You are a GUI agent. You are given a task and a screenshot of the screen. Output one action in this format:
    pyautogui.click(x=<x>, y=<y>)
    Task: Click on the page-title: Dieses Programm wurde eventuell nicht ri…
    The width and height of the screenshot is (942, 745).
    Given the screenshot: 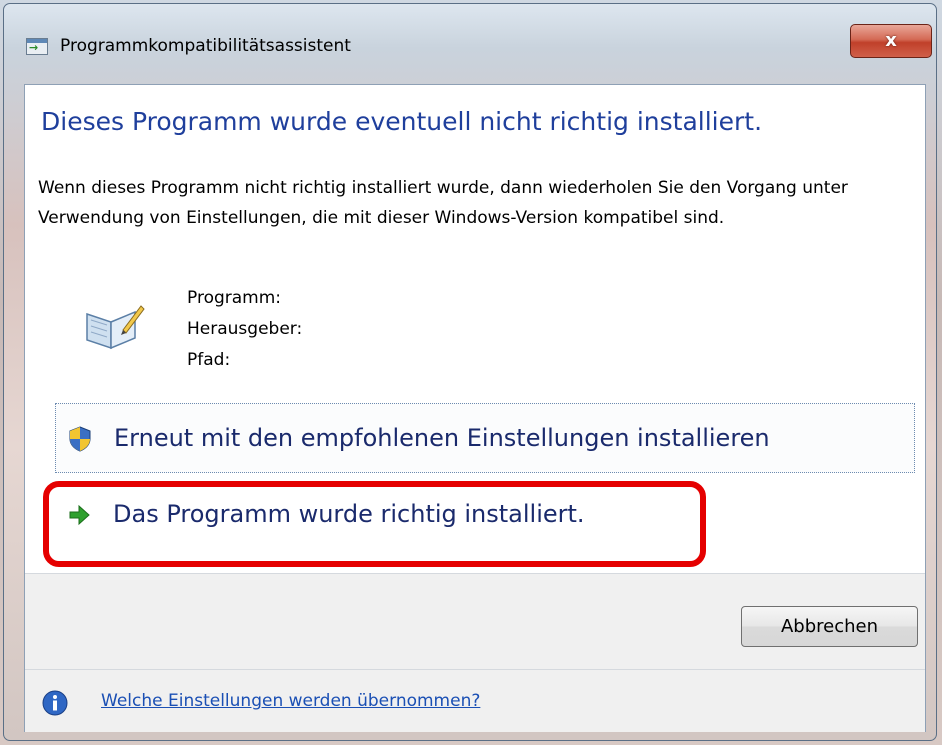 What is the action you would take?
    pyautogui.click(x=402, y=121)
    